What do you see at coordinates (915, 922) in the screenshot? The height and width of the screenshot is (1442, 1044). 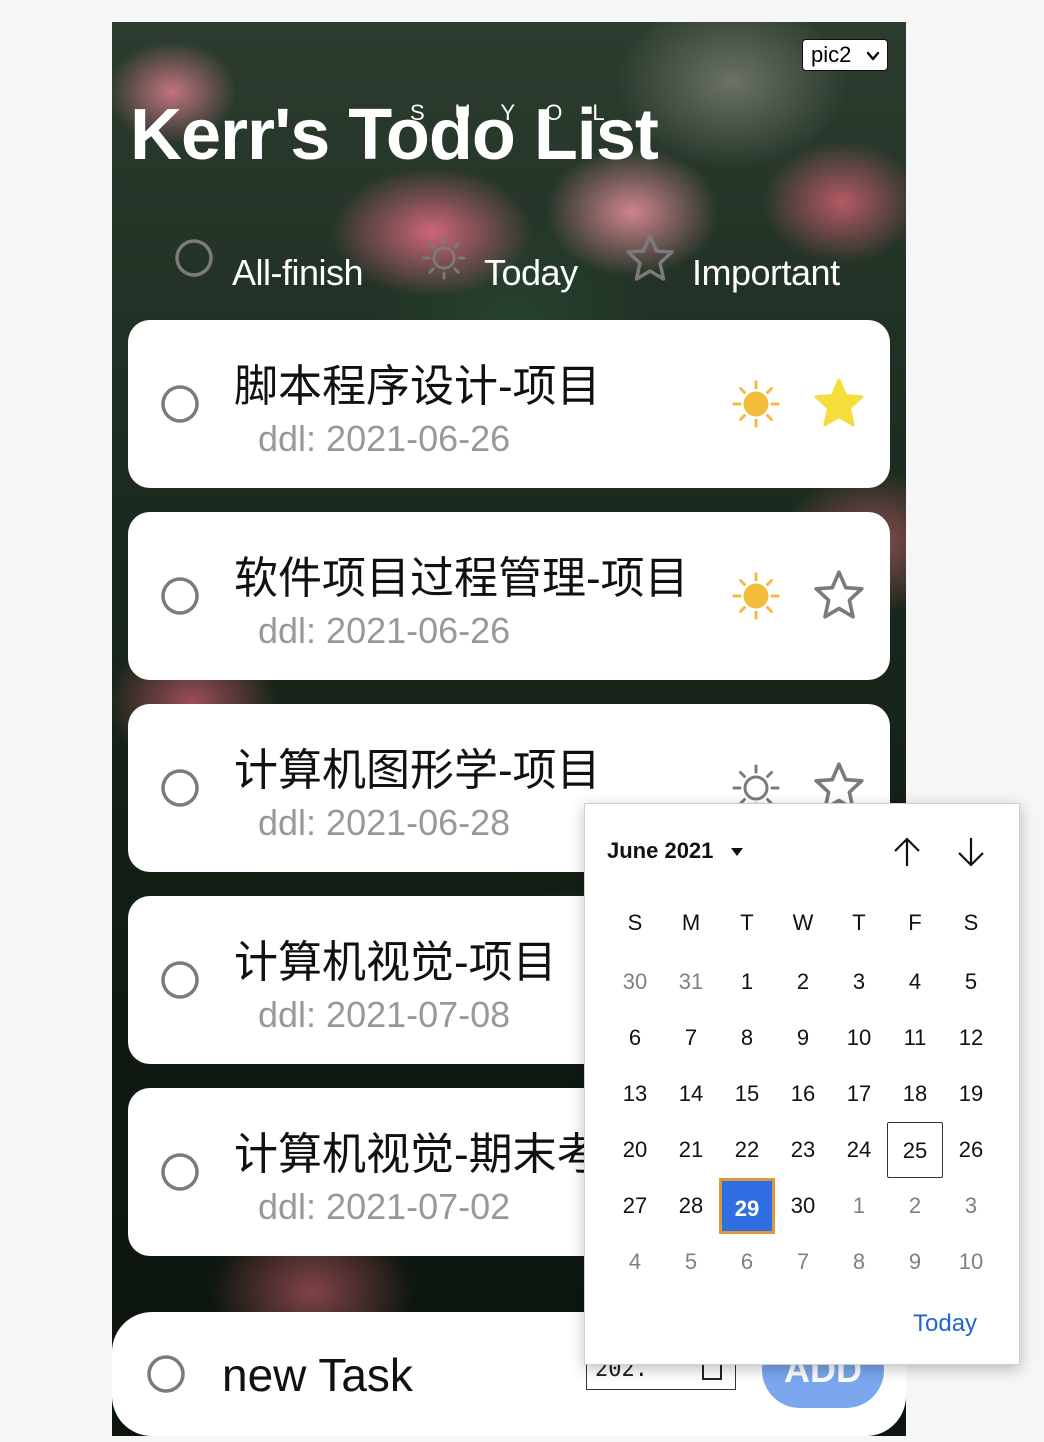 I see `weekday-header: F` at bounding box center [915, 922].